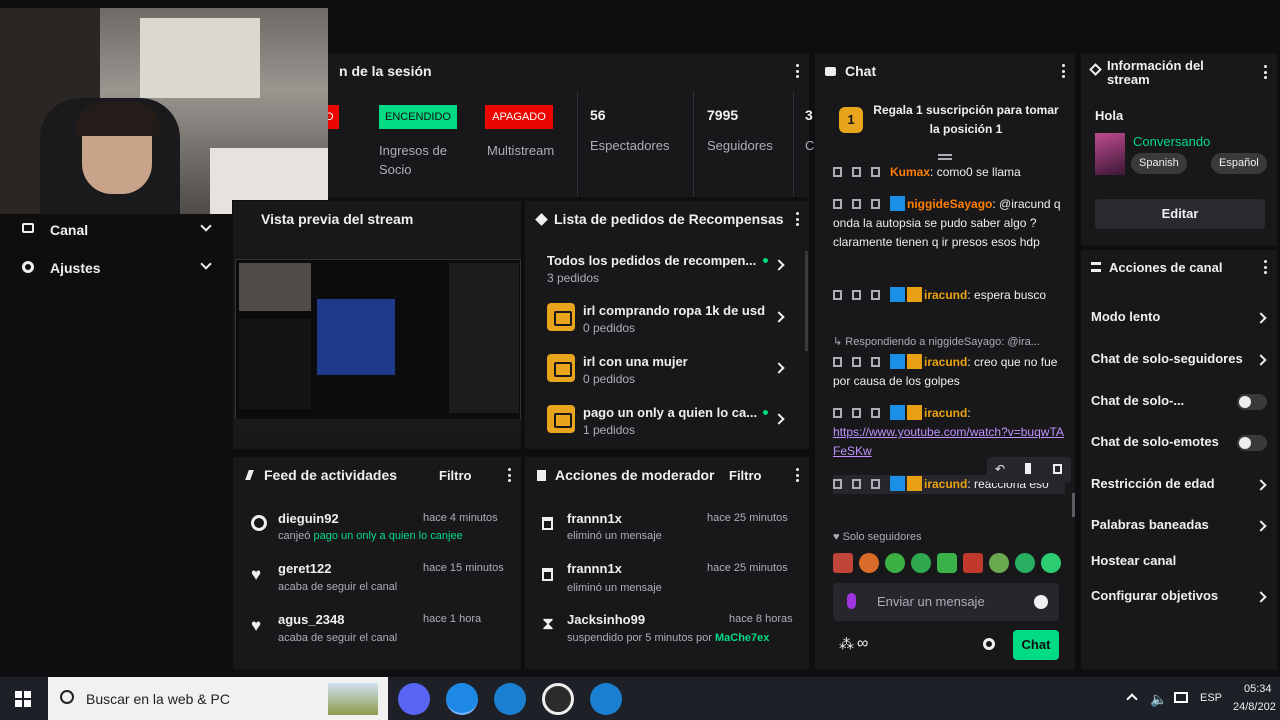  Describe the element at coordinates (1239, 163) in the screenshot. I see `tag: Español` at that location.